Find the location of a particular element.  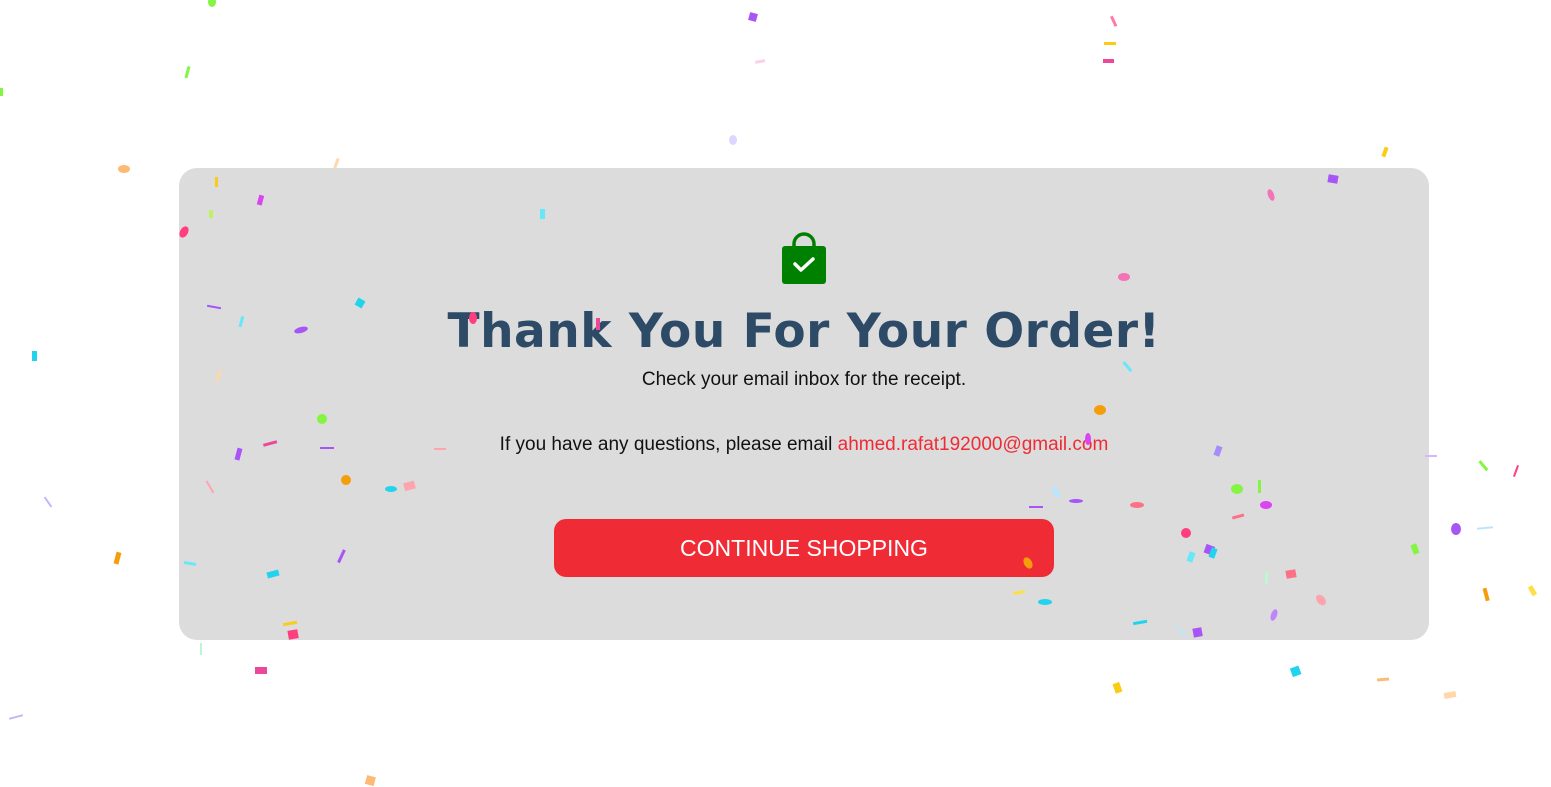

shopping-bag-check-icon is located at coordinates (804, 258).